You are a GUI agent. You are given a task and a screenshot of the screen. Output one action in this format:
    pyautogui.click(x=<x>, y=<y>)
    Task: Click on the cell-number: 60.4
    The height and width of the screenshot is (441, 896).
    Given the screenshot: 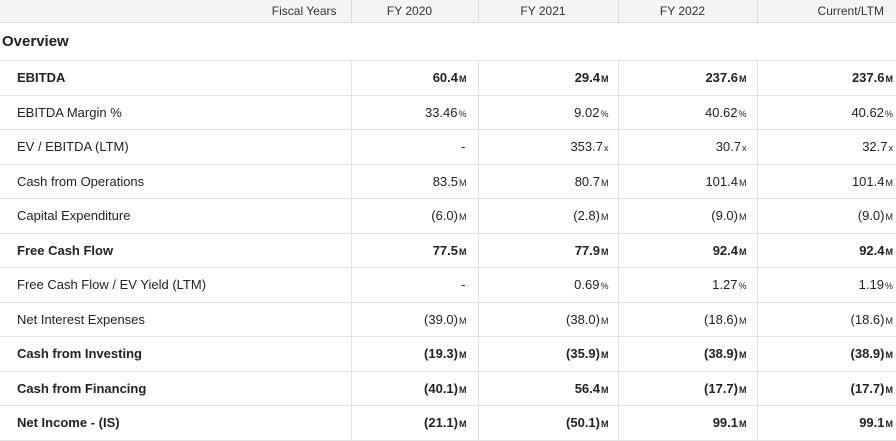 What is the action you would take?
    pyautogui.click(x=445, y=78)
    